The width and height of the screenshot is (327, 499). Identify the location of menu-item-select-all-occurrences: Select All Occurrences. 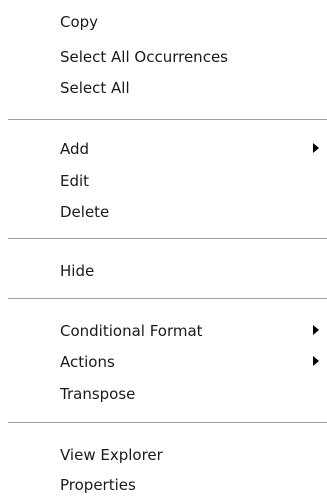
(163, 57).